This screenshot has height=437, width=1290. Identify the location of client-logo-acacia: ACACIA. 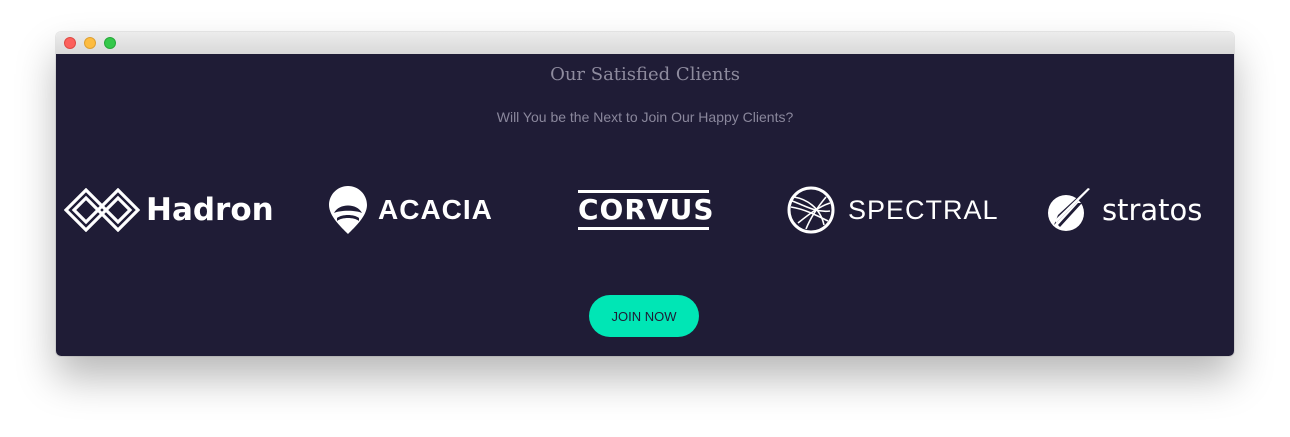
(410, 210).